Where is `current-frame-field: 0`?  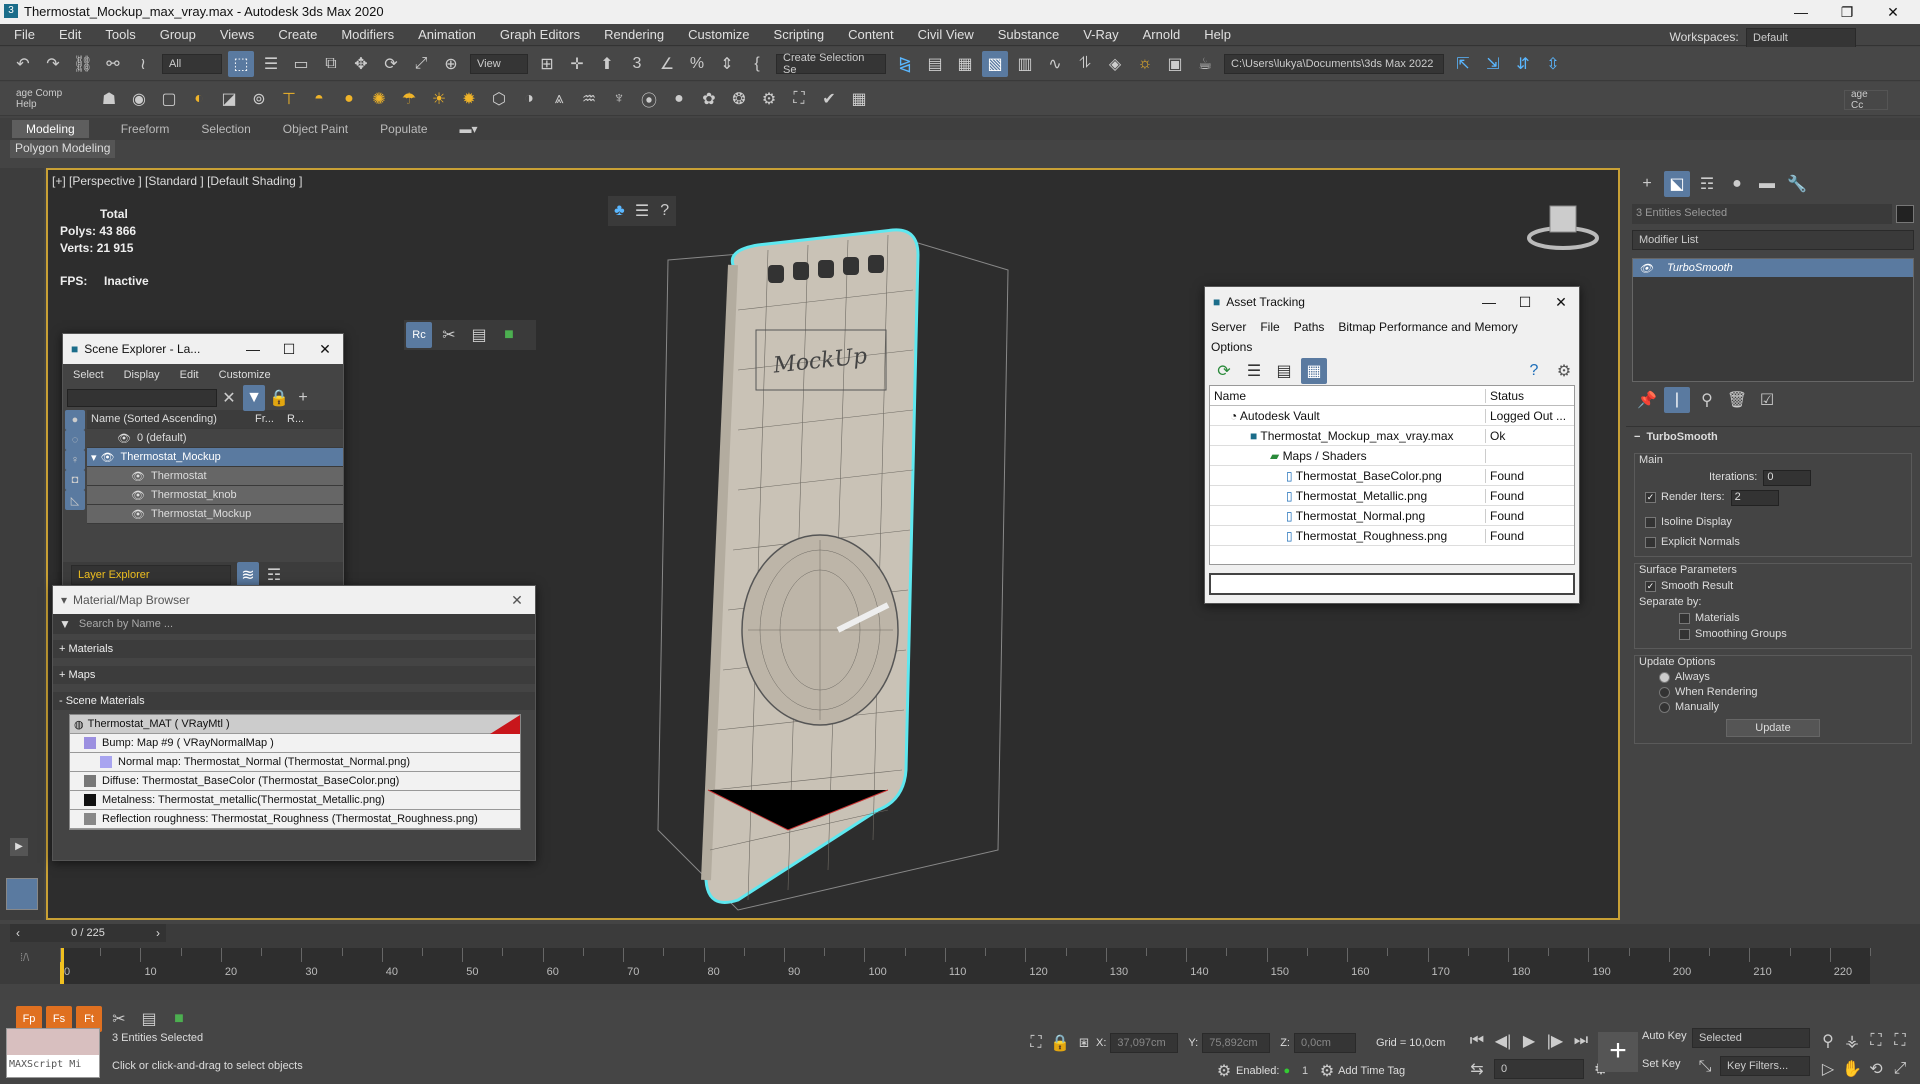 current-frame-field: 0 is located at coordinates (1539, 1069).